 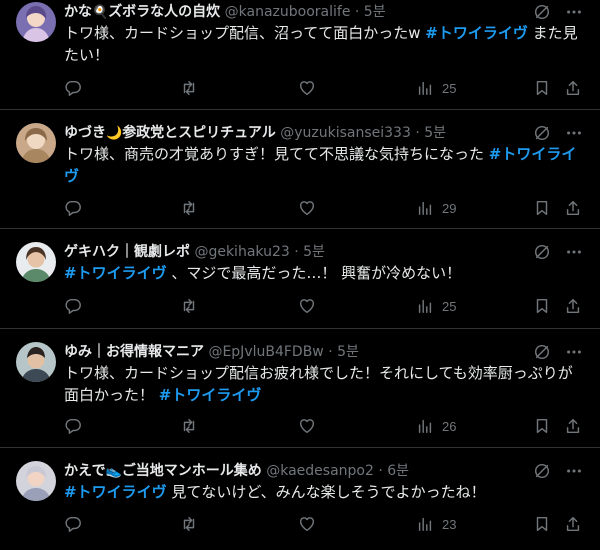 What do you see at coordinates (320, 471) in the screenshot?
I see `user-handle: @kaedesanpo2` at bounding box center [320, 471].